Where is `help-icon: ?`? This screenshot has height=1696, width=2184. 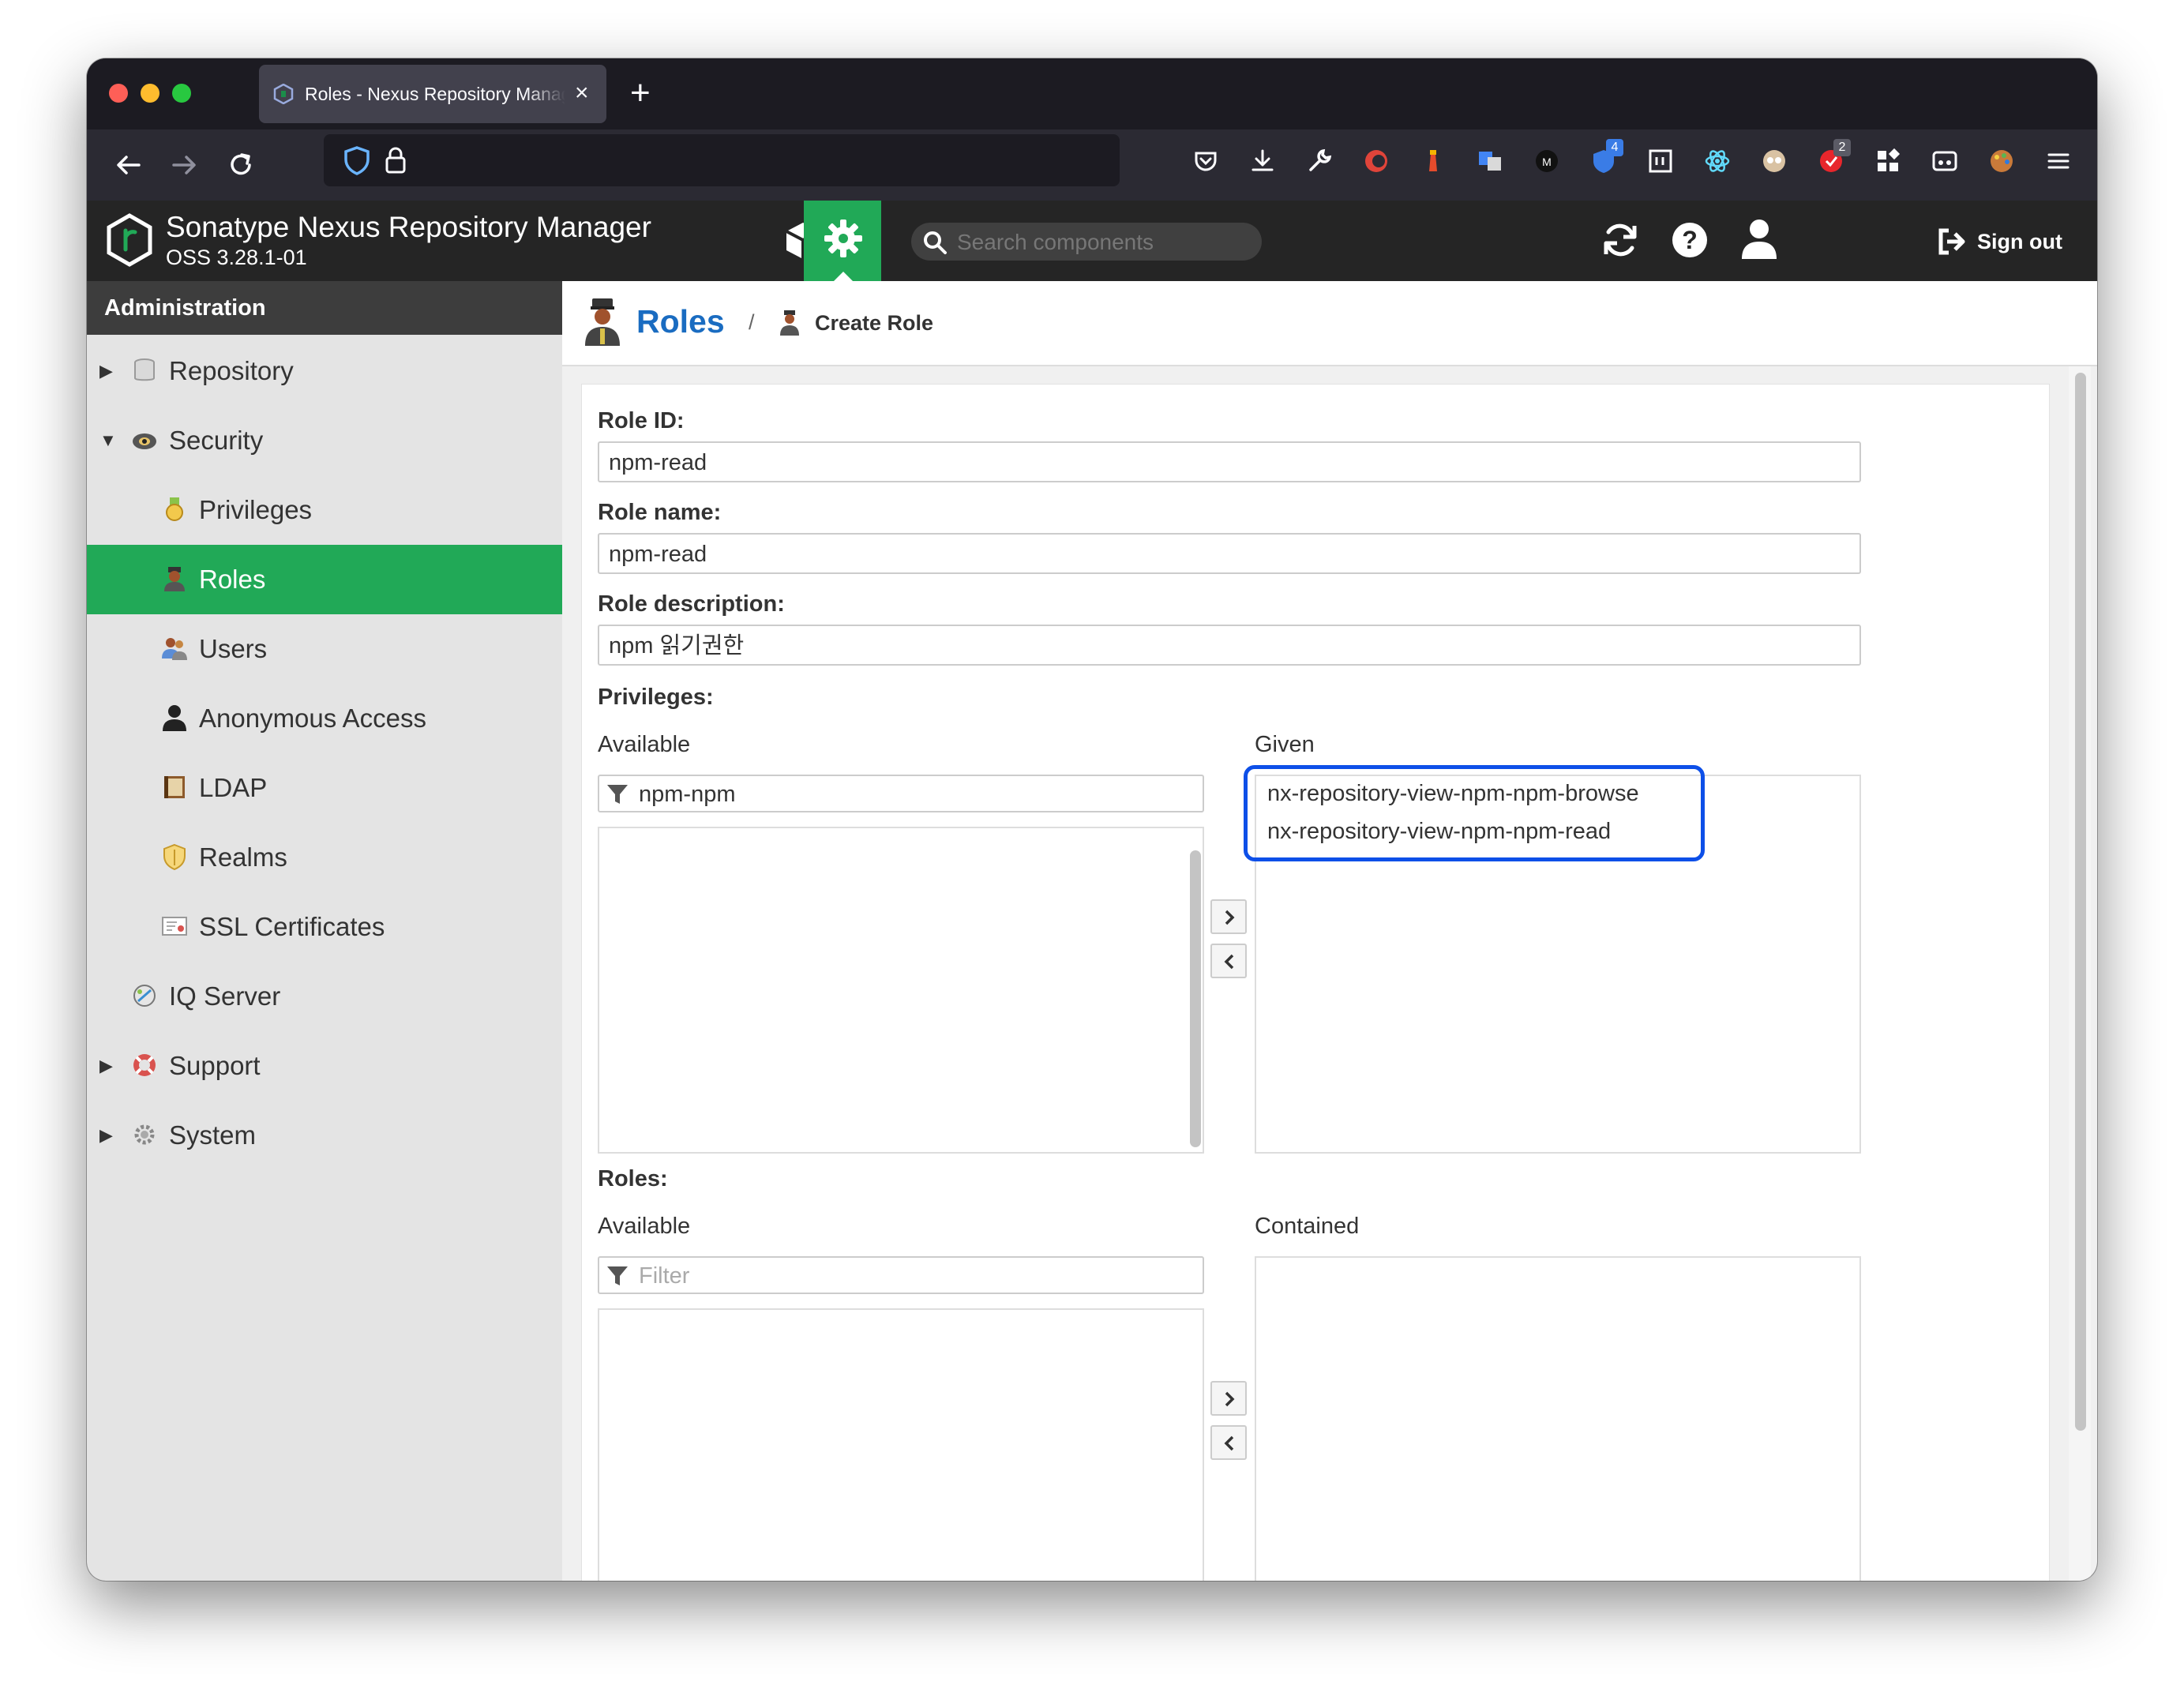
help-icon: ? is located at coordinates (1689, 241).